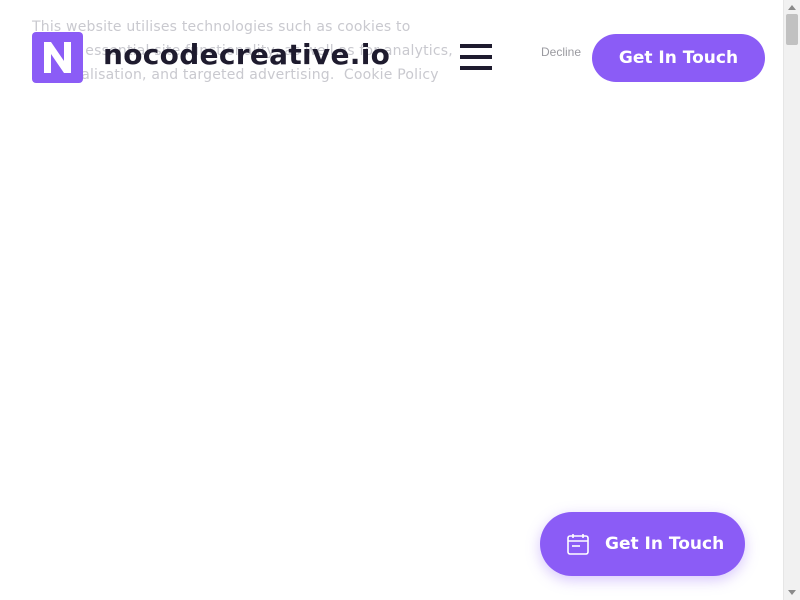  I want to click on hamburger-icon, so click(476, 58).